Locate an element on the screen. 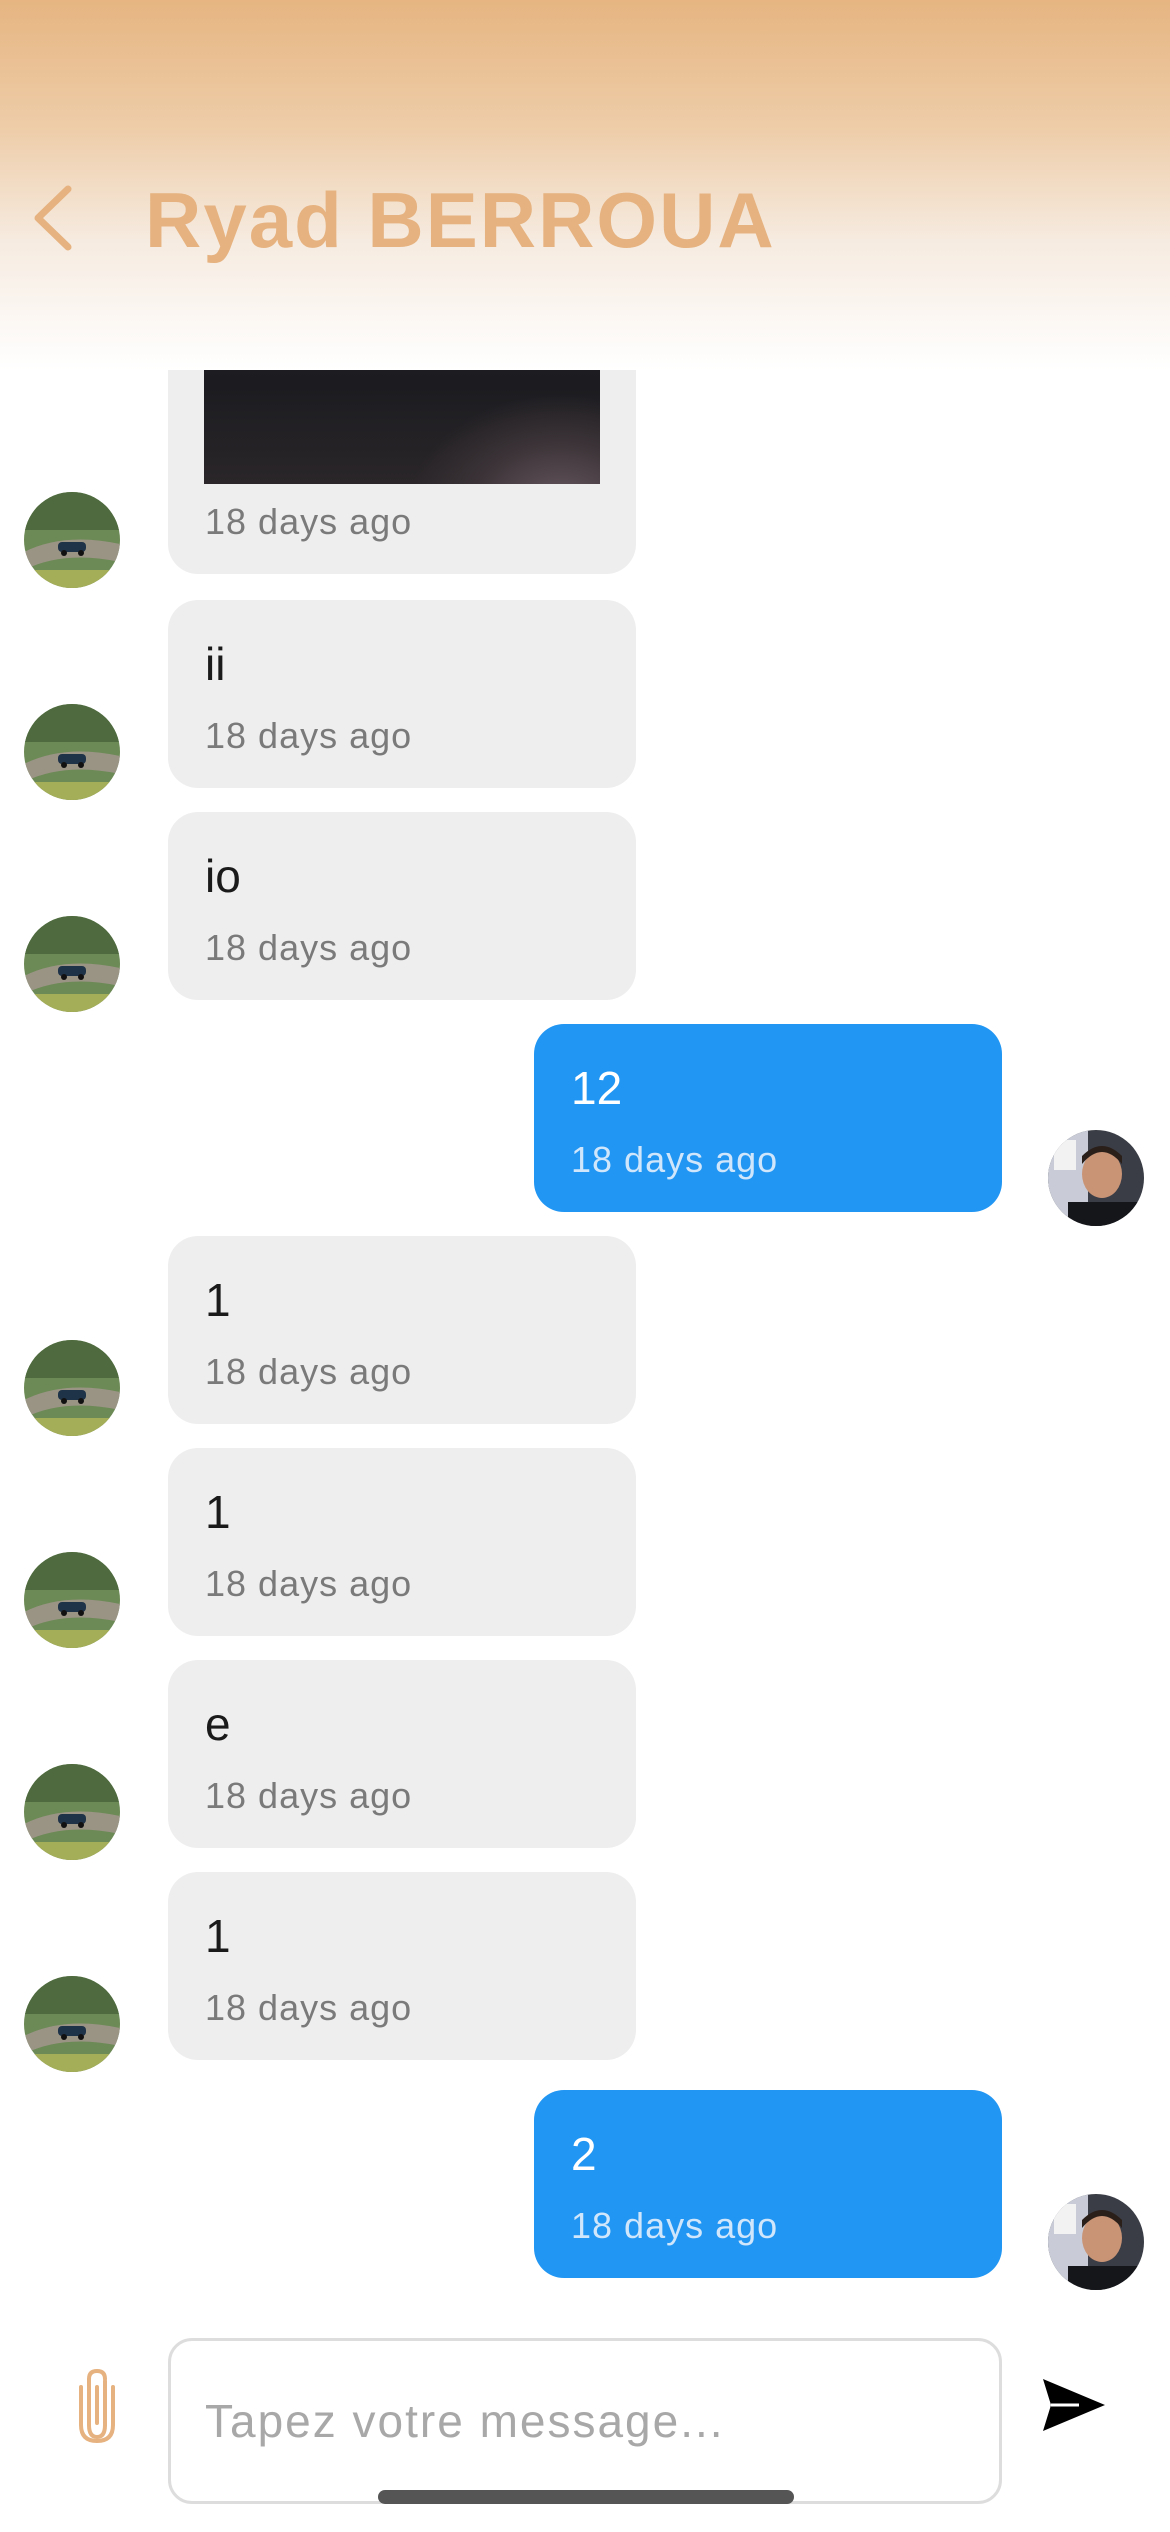 This screenshot has width=1170, height=2532. message-bubble-incoming: e 18 days ago is located at coordinates (402, 1754).